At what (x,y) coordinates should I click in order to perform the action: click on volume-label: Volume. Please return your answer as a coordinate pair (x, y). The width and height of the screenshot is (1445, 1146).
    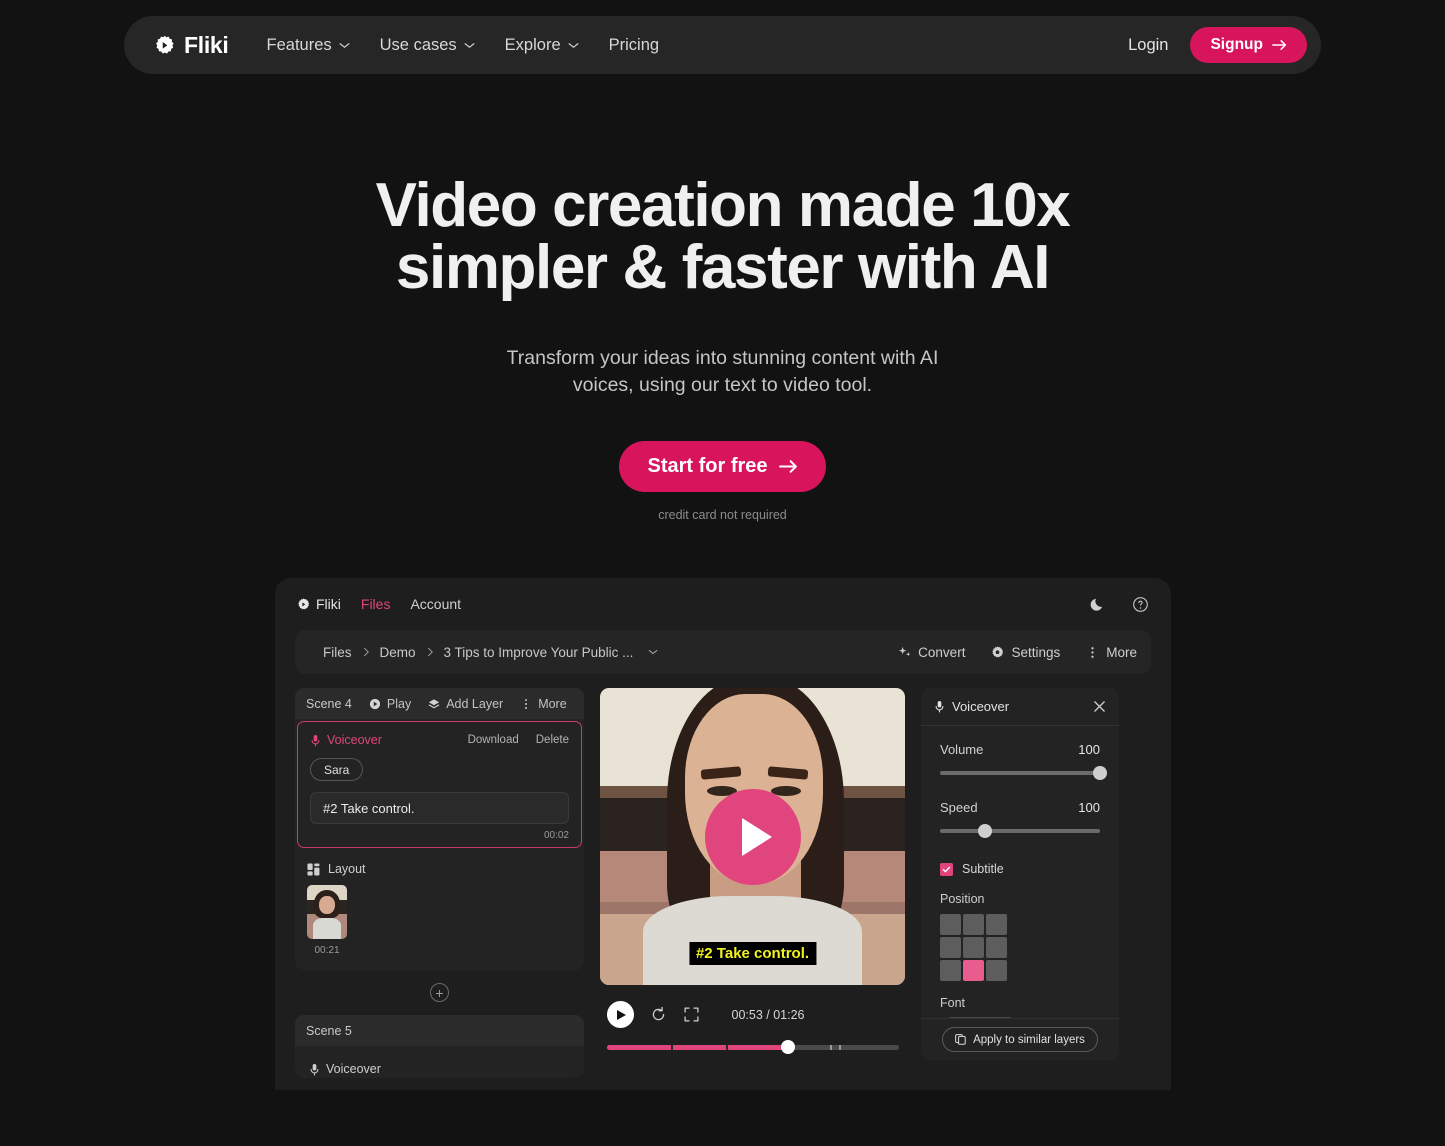
    Looking at the image, I should click on (962, 749).